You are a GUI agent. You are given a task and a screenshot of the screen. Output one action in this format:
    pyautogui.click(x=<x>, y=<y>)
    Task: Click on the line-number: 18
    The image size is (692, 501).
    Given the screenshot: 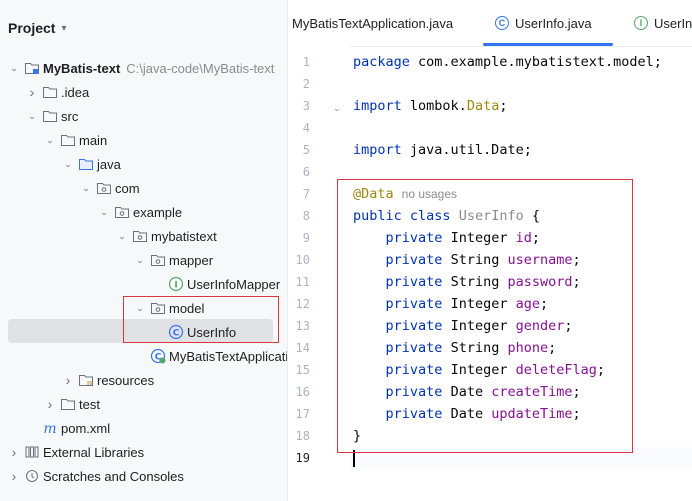 What is the action you would take?
    pyautogui.click(x=302, y=436)
    